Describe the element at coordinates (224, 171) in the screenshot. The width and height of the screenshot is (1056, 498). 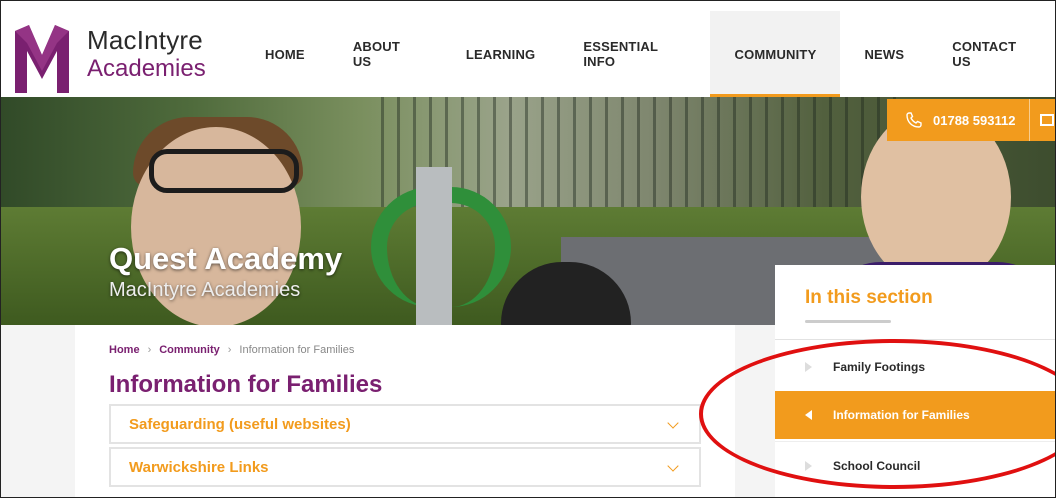
I see `hero-child-glasses` at that location.